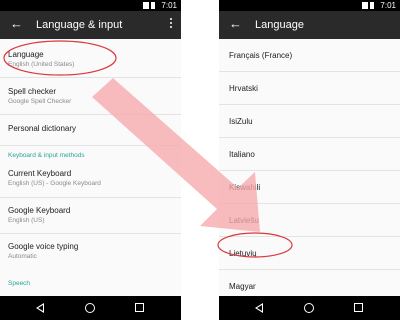 The height and width of the screenshot is (320, 400). Describe the element at coordinates (171, 25) in the screenshot. I see `more-vert-icon` at that location.